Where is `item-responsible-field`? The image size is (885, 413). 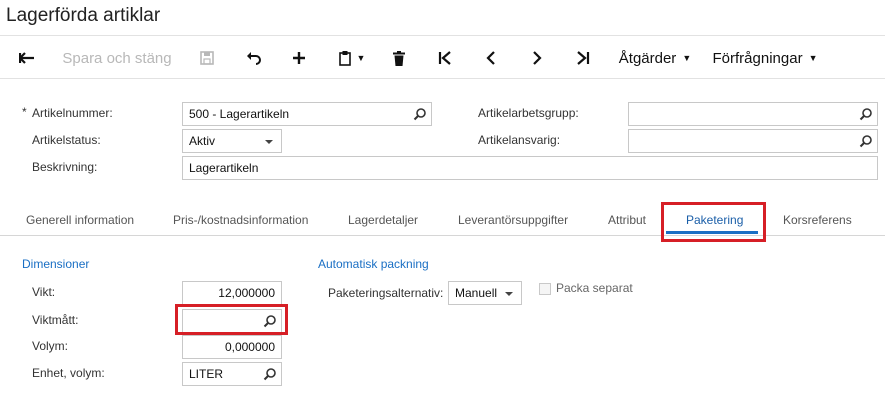 item-responsible-field is located at coordinates (753, 141).